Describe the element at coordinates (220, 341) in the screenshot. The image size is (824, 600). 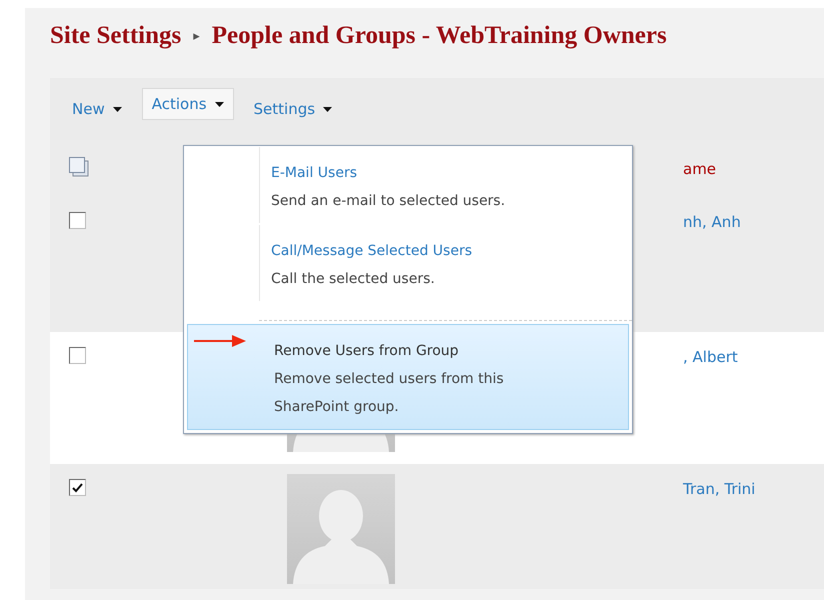
I see `arrow-icon` at that location.